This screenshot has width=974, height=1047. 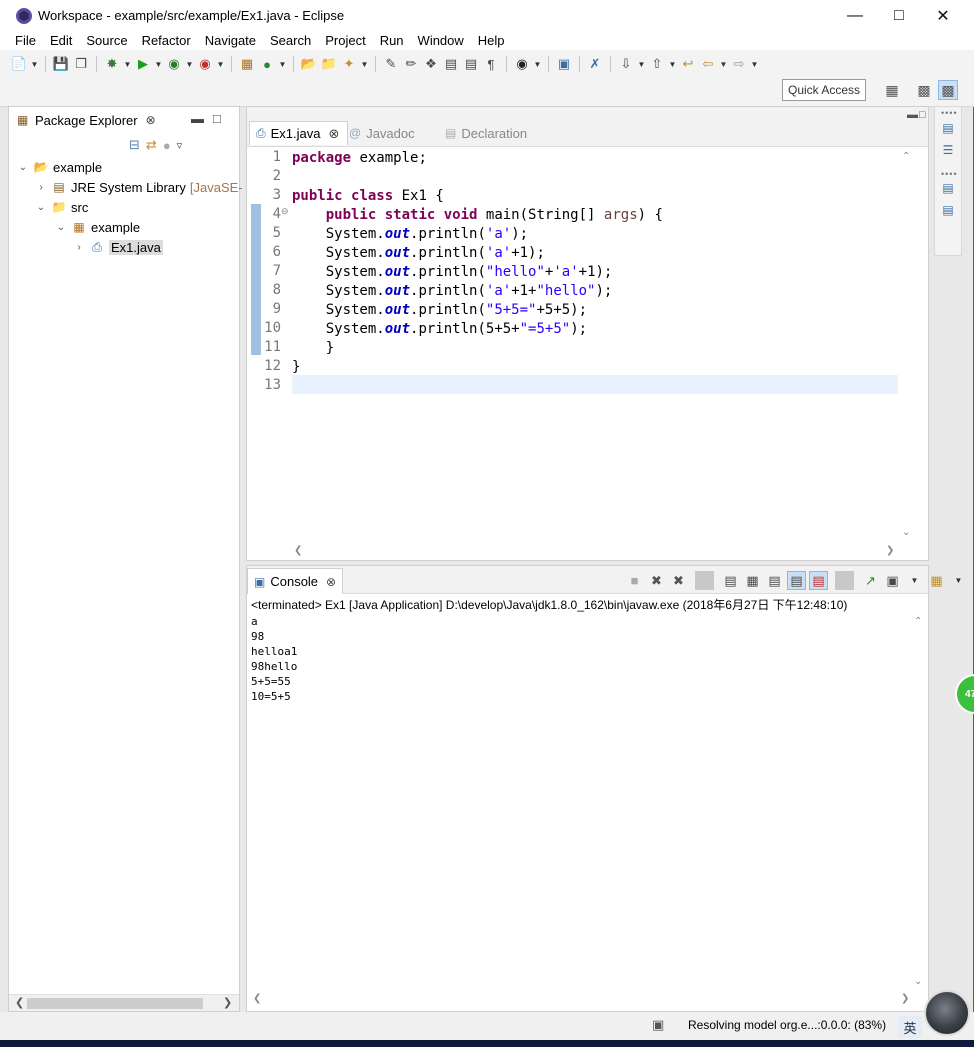 What do you see at coordinates (906, 156) in the screenshot?
I see `scroll-up-icon: ⌃` at bounding box center [906, 156].